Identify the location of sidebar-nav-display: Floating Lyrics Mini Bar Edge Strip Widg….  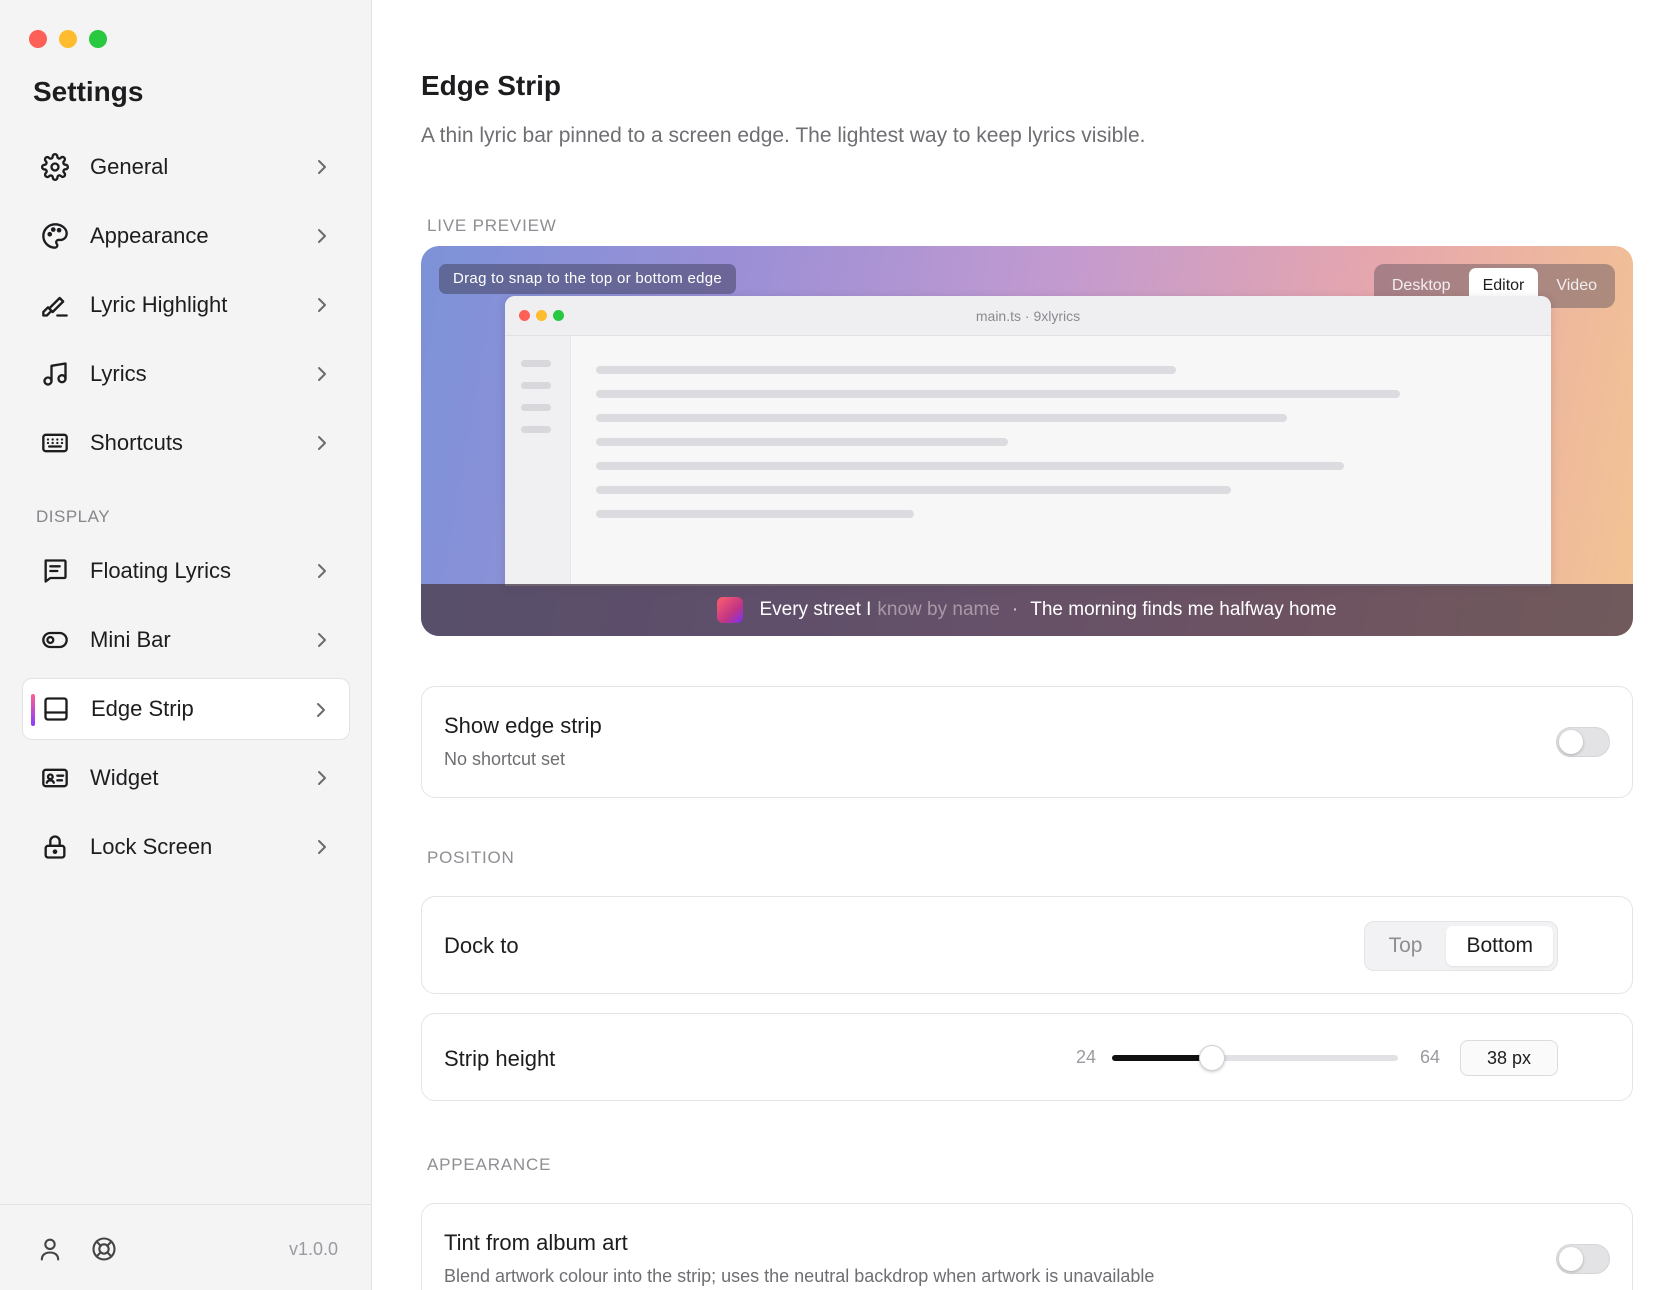
(186, 712).